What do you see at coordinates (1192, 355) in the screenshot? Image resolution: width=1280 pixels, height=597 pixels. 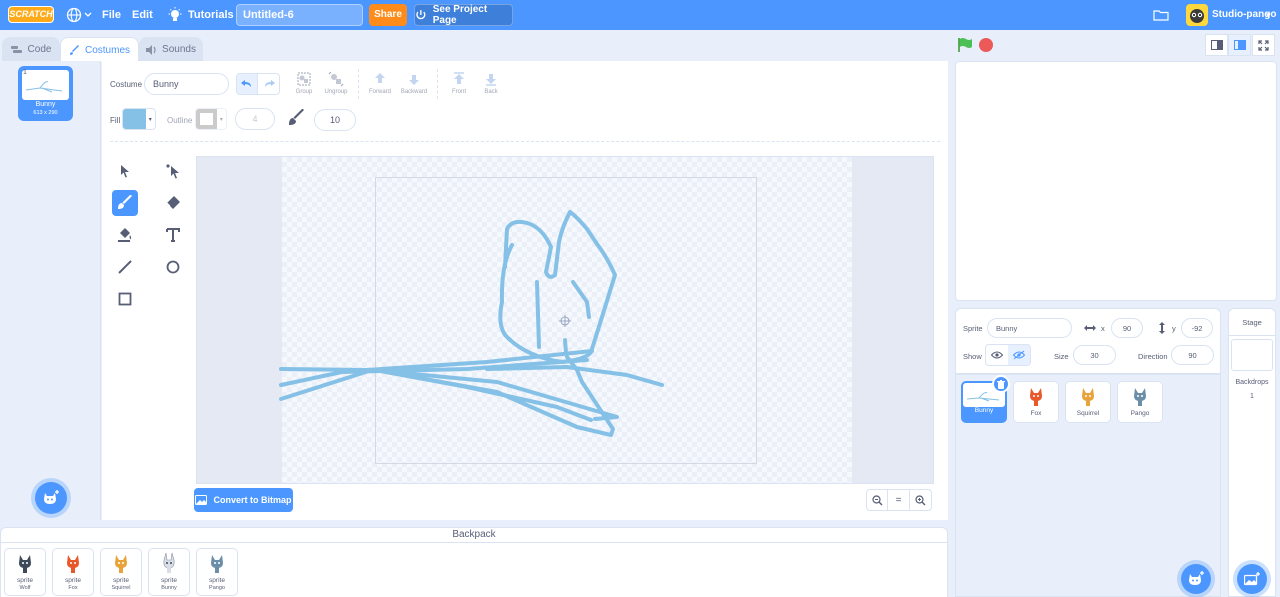 I see `direction-input` at bounding box center [1192, 355].